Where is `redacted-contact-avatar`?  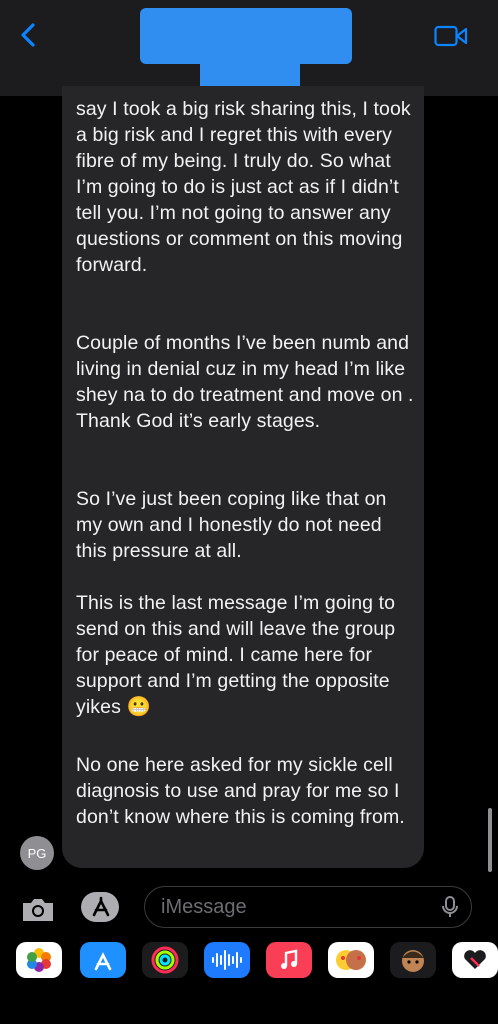
redacted-contact-avatar is located at coordinates (250, 73).